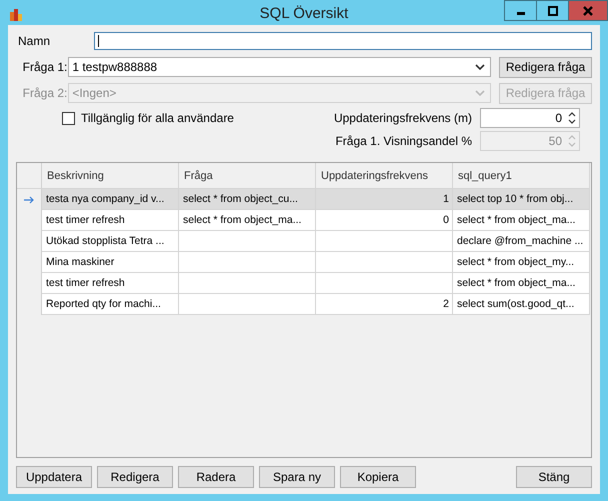 This screenshot has width=608, height=501. What do you see at coordinates (384, 199) in the screenshot?
I see `table-cell: 1` at bounding box center [384, 199].